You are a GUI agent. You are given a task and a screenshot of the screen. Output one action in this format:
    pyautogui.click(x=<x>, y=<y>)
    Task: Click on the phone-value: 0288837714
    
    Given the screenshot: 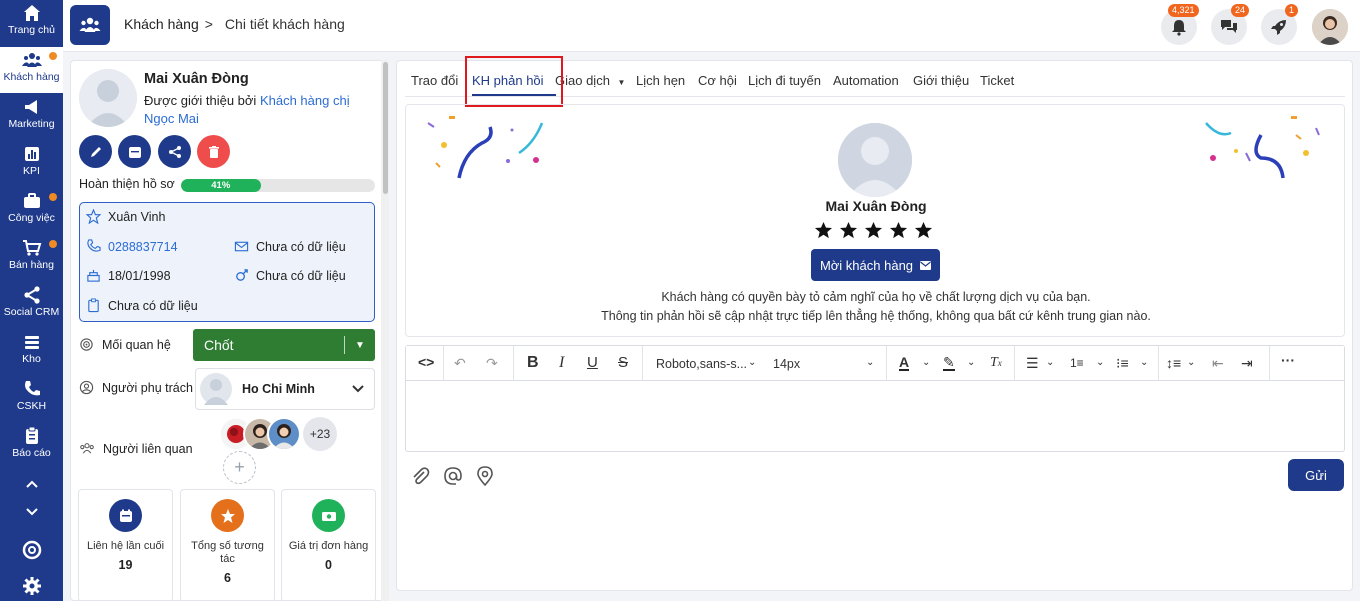 What is the action you would take?
    pyautogui.click(x=143, y=247)
    